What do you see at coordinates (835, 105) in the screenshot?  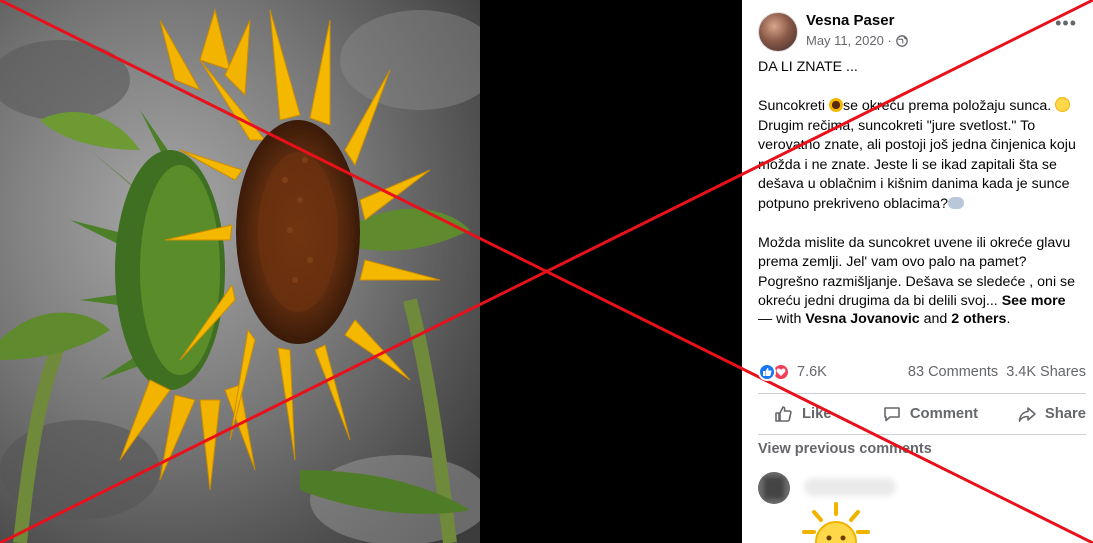 I see `sunflower-emoji-icon` at bounding box center [835, 105].